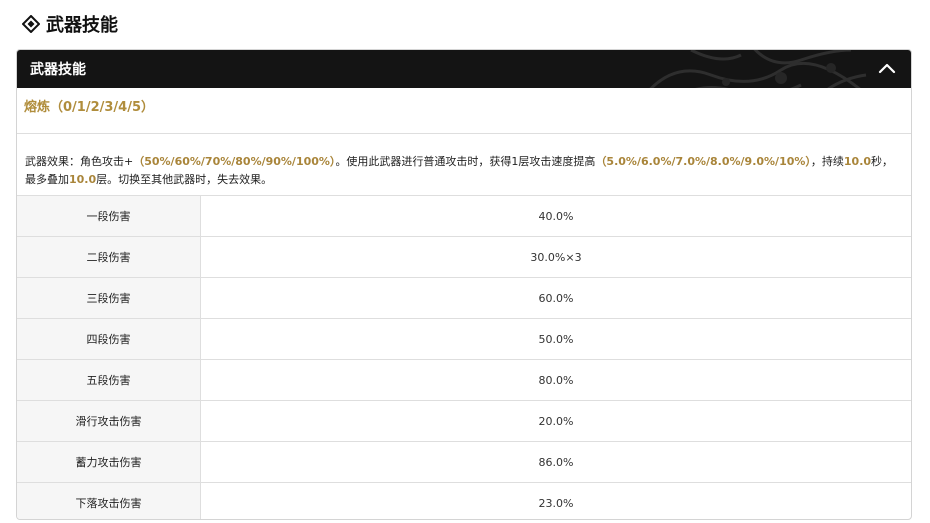  I want to click on row-label: 五段伤害, so click(109, 380).